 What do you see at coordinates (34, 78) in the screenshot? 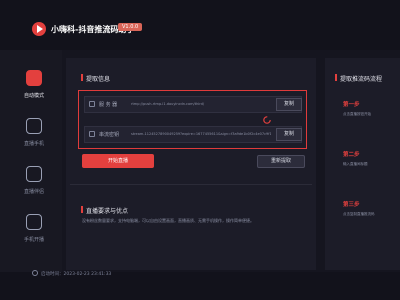
I see `auto-mode-icon` at bounding box center [34, 78].